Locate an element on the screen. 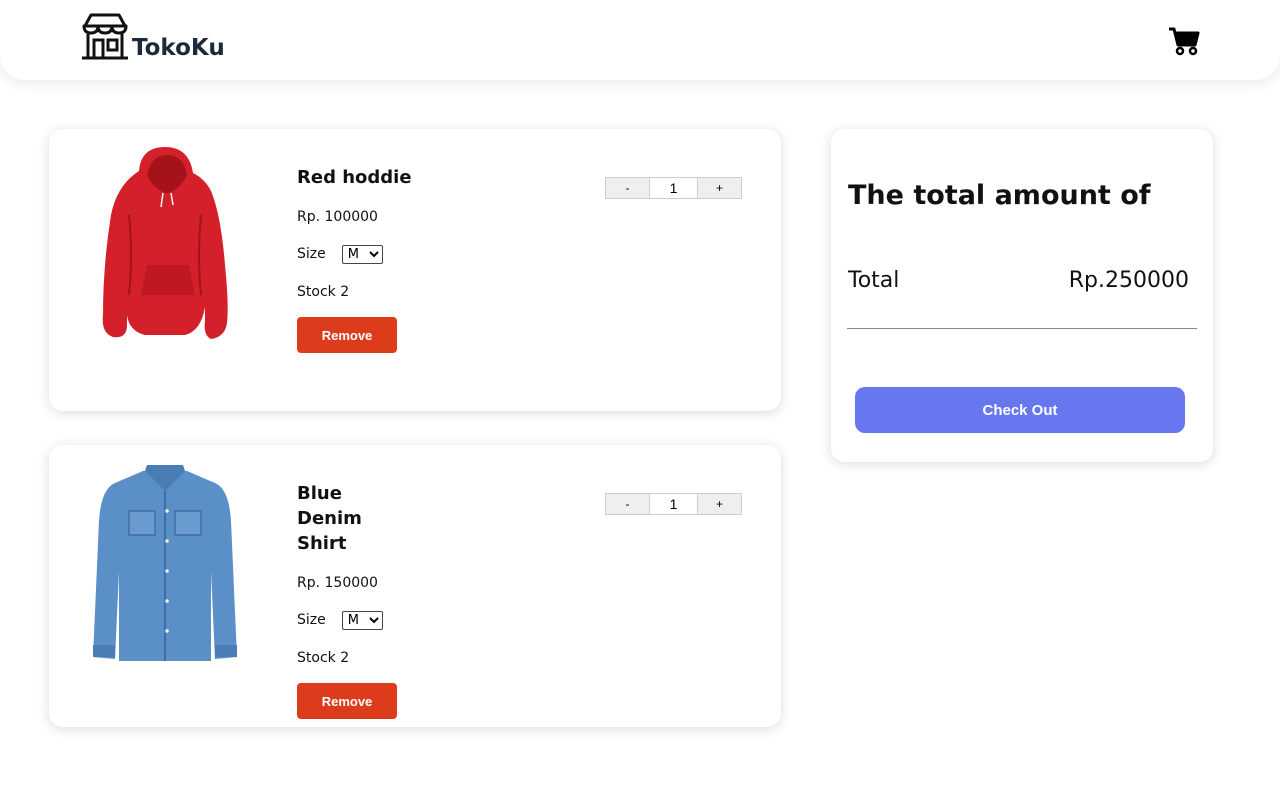  red-hoodie-image is located at coordinates (165, 245).